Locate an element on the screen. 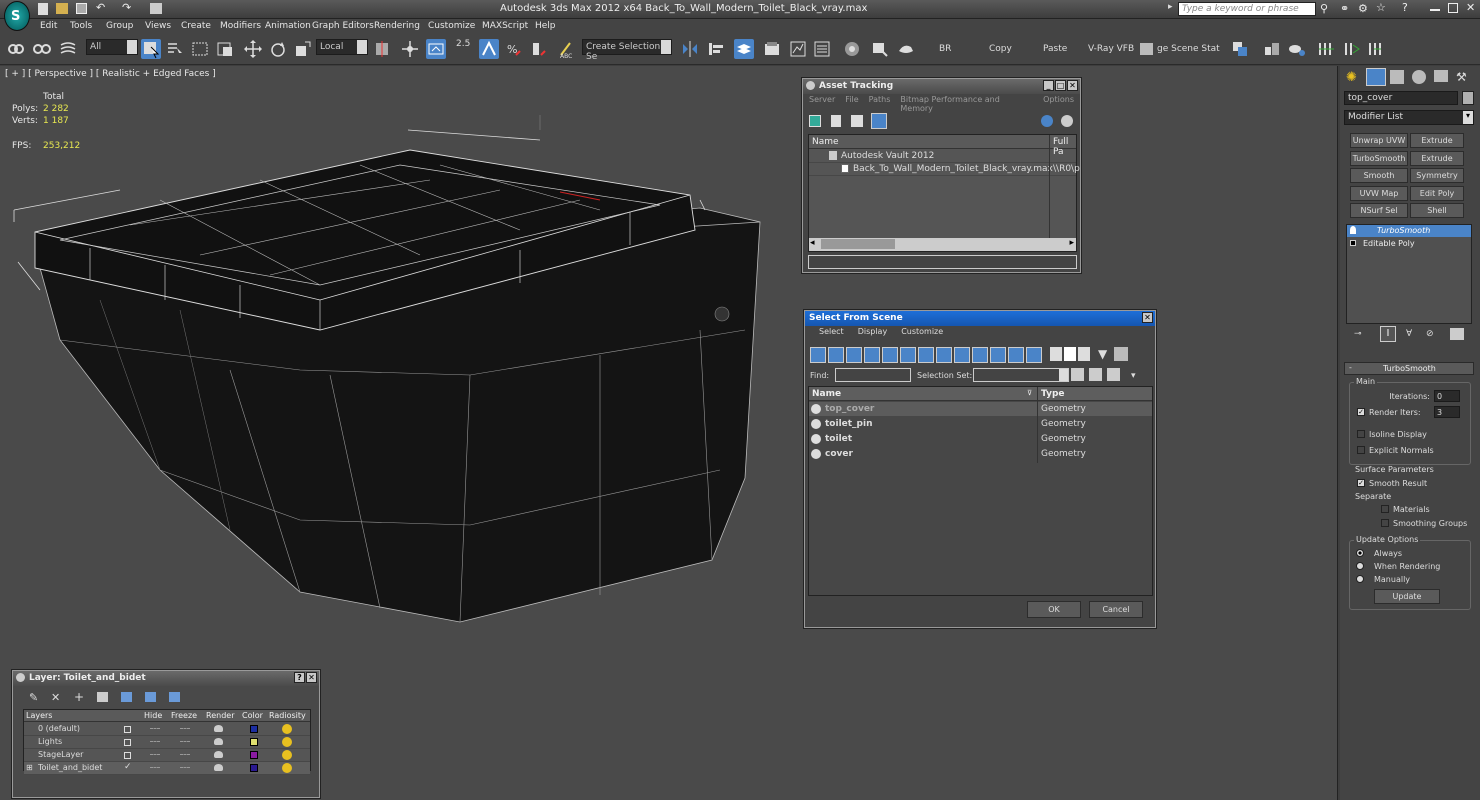 This screenshot has width=1480, height=800. col-hide-header: Hide is located at coordinates (153, 715).